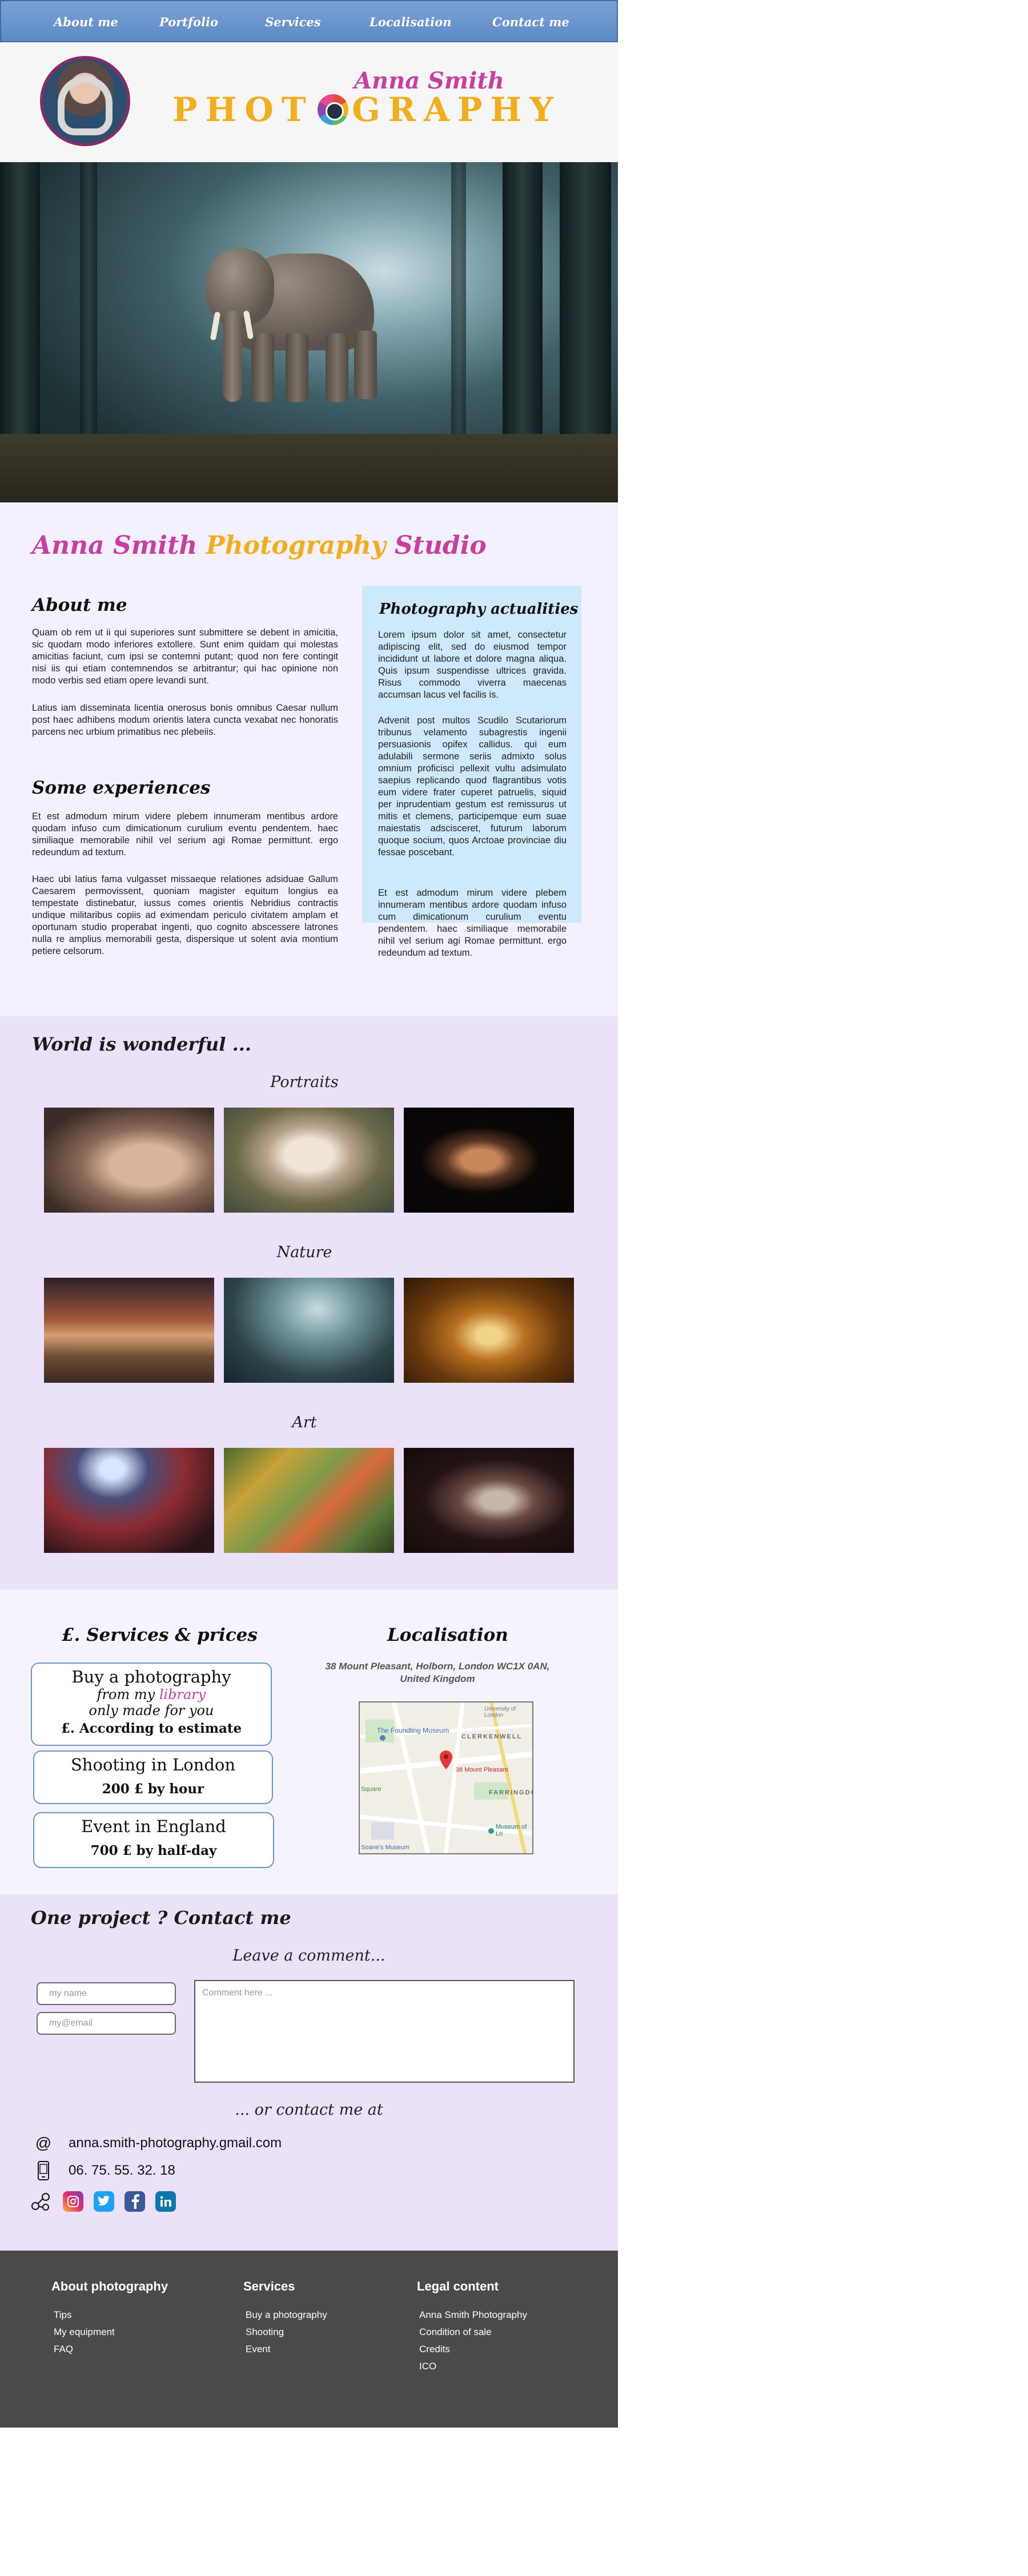  What do you see at coordinates (135, 2201) in the screenshot?
I see `facebook-icon` at bounding box center [135, 2201].